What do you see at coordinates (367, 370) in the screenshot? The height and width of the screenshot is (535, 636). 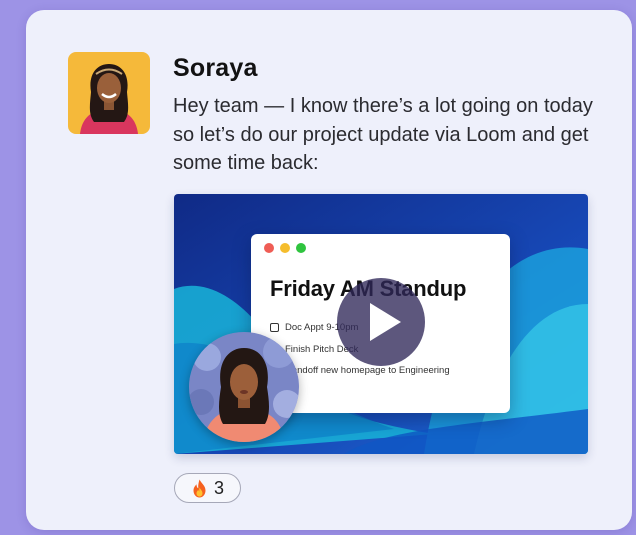 I see `task-label: Handoff new homepage to Engineering` at bounding box center [367, 370].